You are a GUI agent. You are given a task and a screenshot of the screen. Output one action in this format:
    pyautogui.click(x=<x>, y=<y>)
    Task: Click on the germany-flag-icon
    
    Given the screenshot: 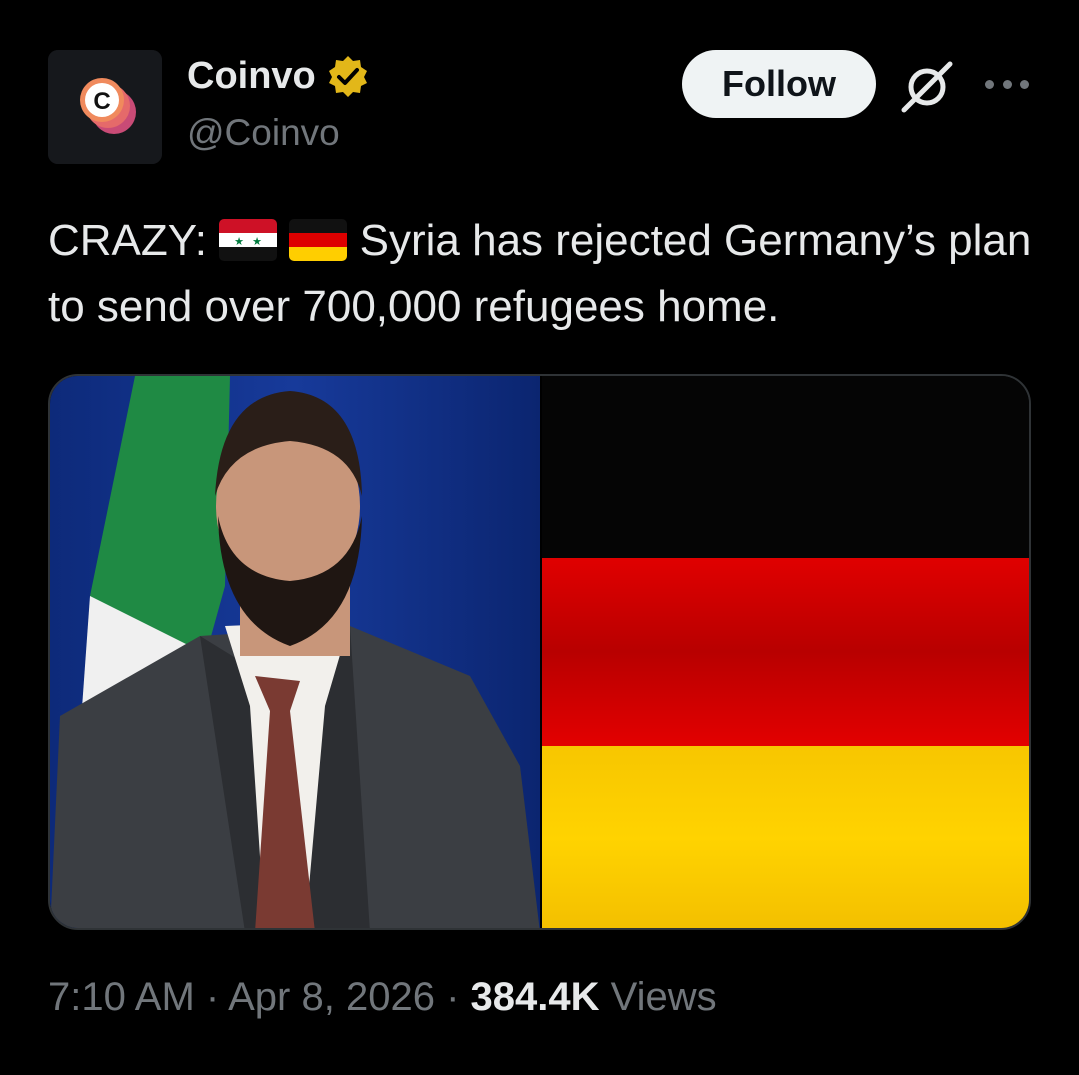 What is the action you would take?
    pyautogui.click(x=318, y=240)
    